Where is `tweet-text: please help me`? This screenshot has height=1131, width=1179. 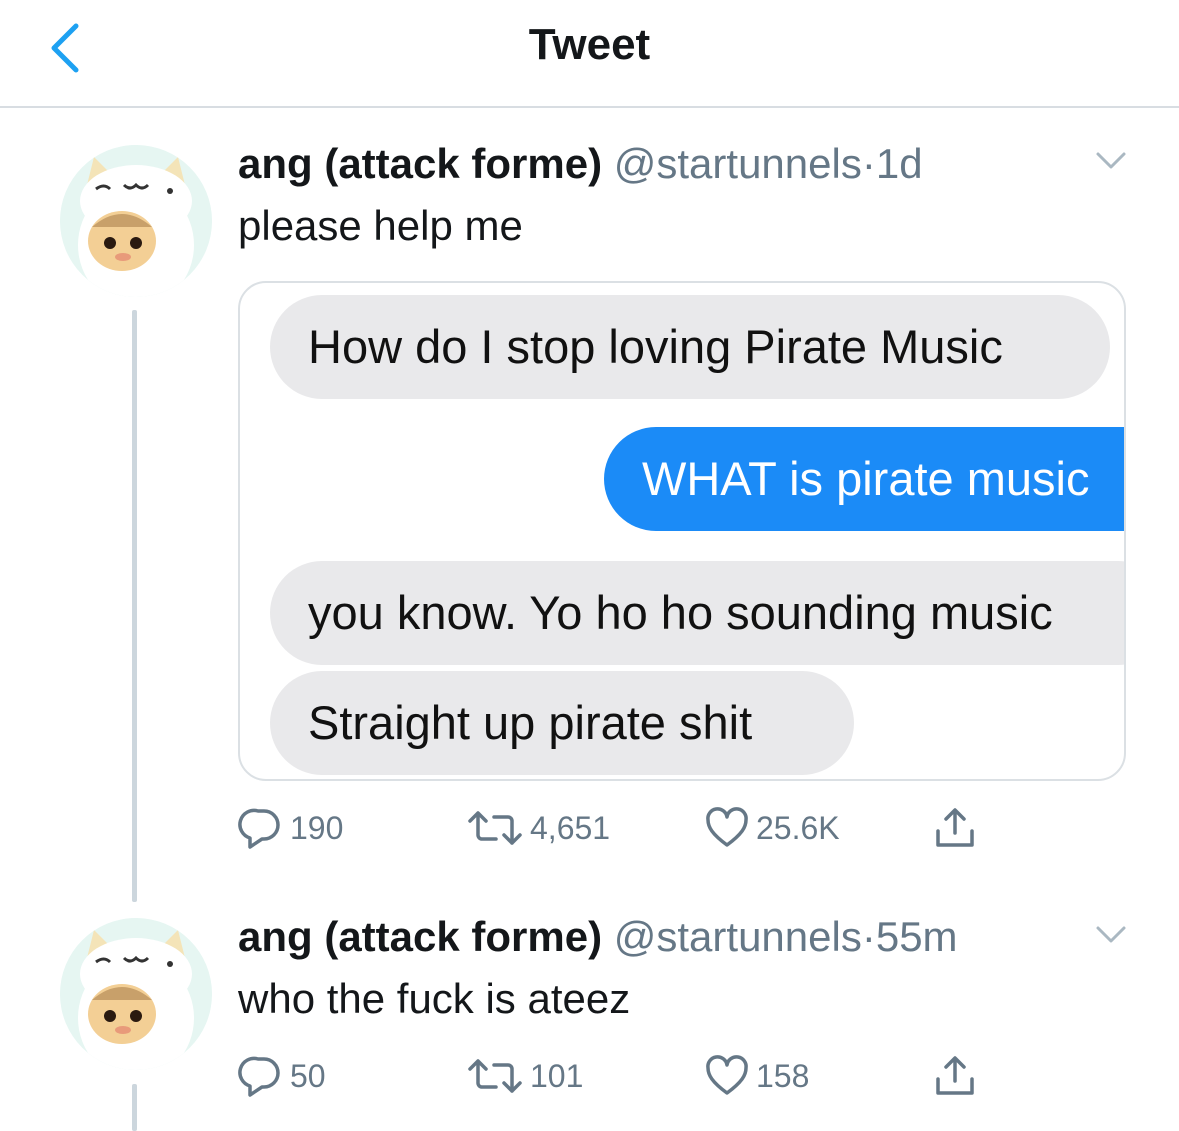
tweet-text: please help me is located at coordinates (380, 225).